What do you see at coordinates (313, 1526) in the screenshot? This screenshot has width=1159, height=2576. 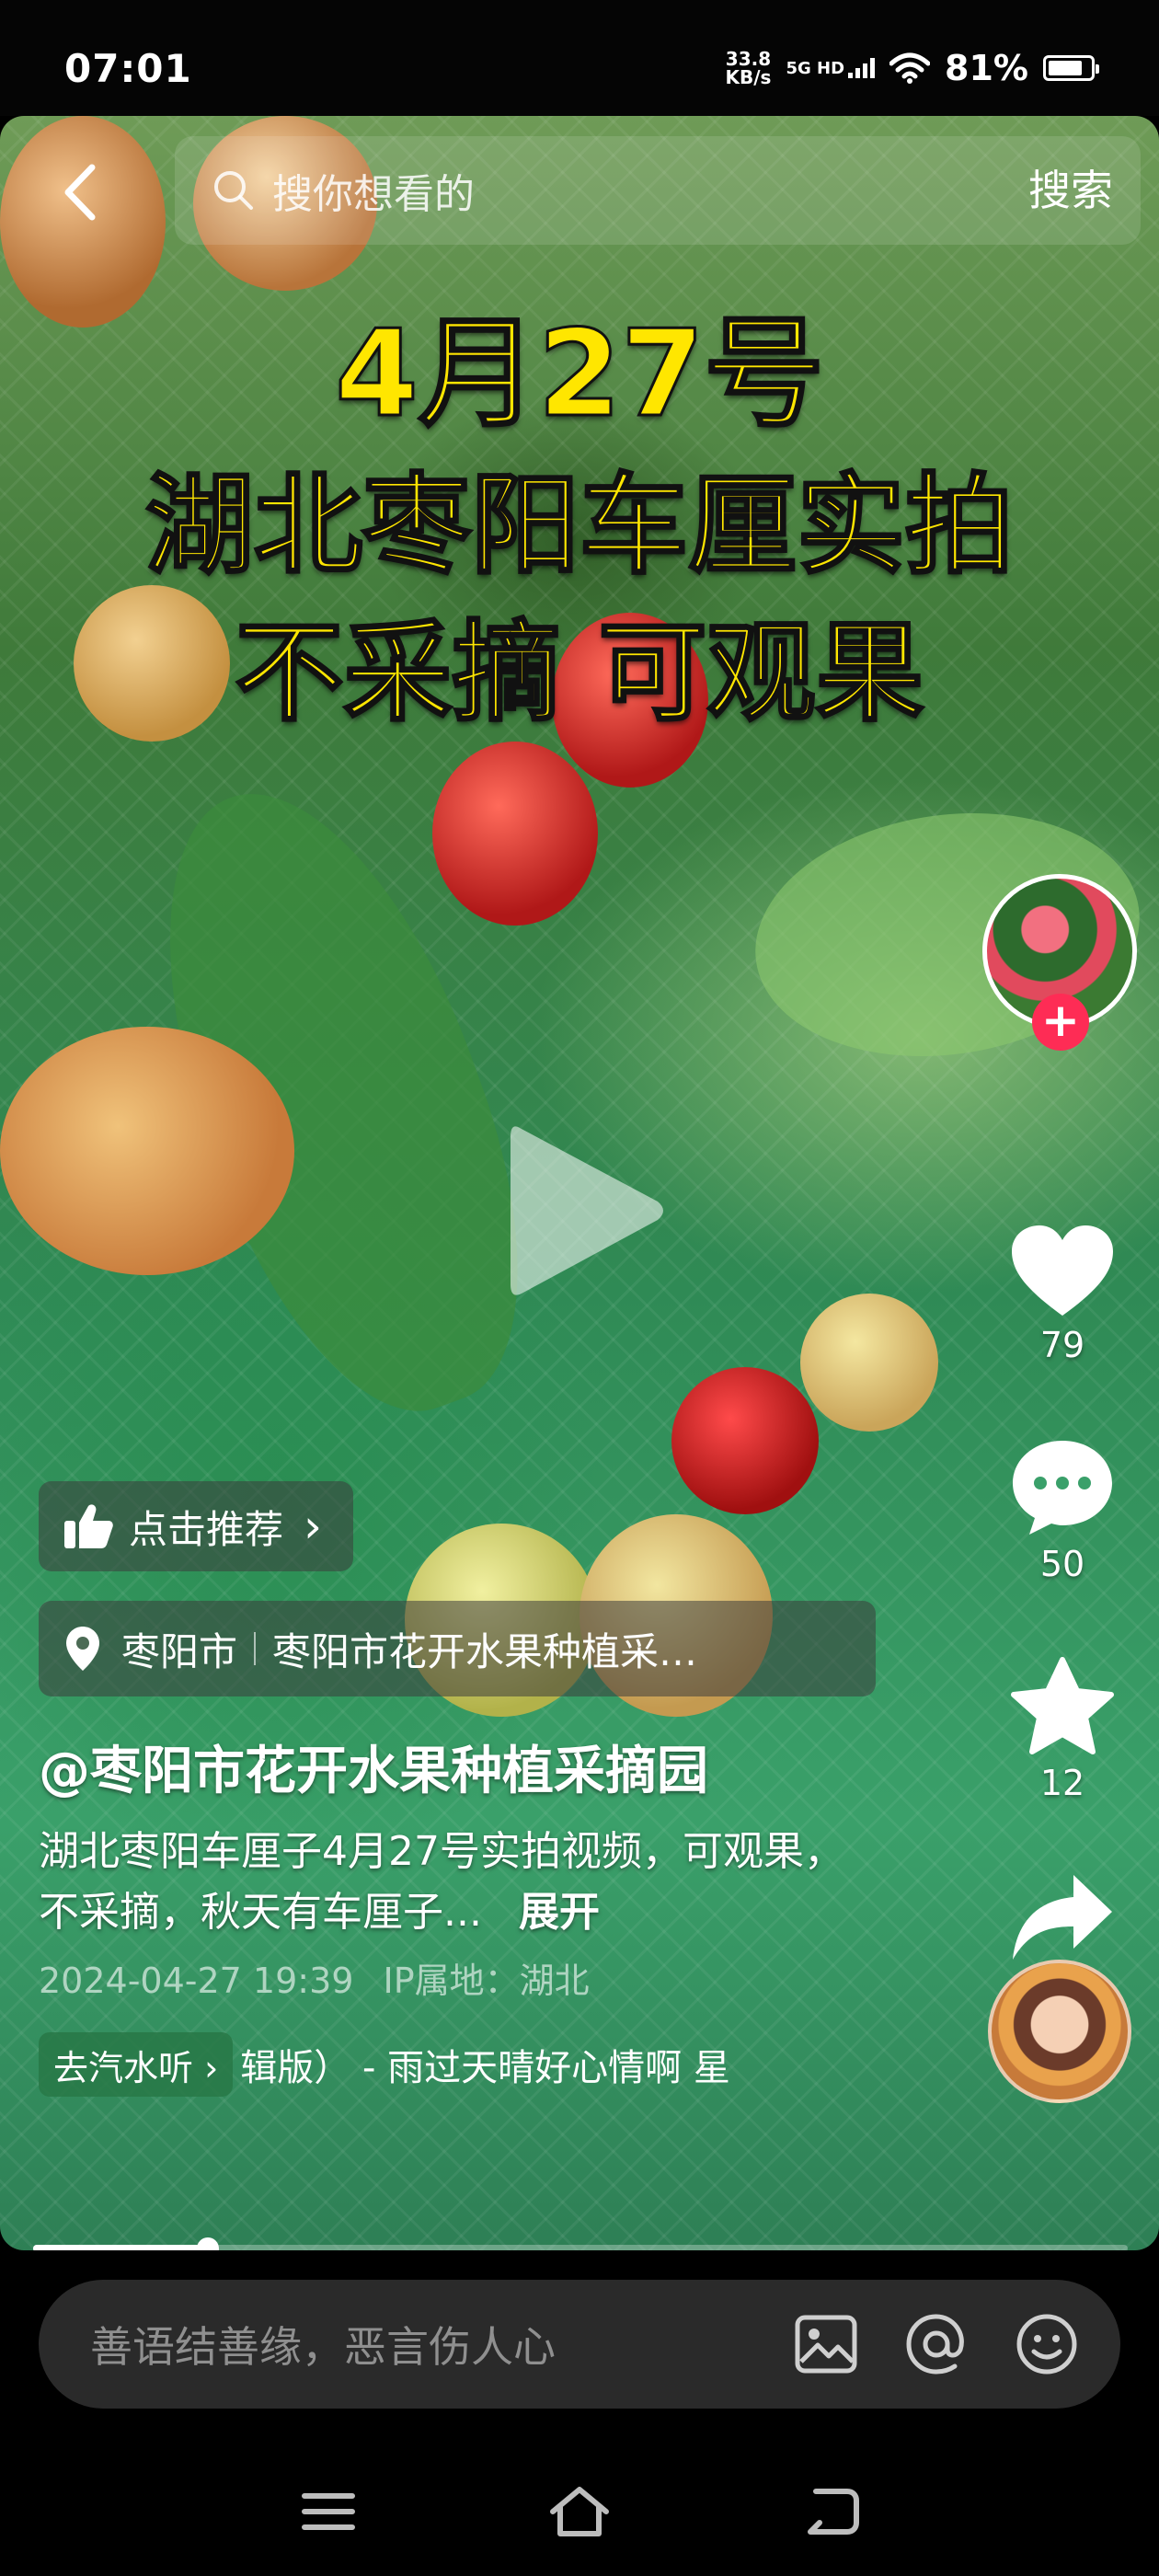 I see `chevron-right-icon: ›` at bounding box center [313, 1526].